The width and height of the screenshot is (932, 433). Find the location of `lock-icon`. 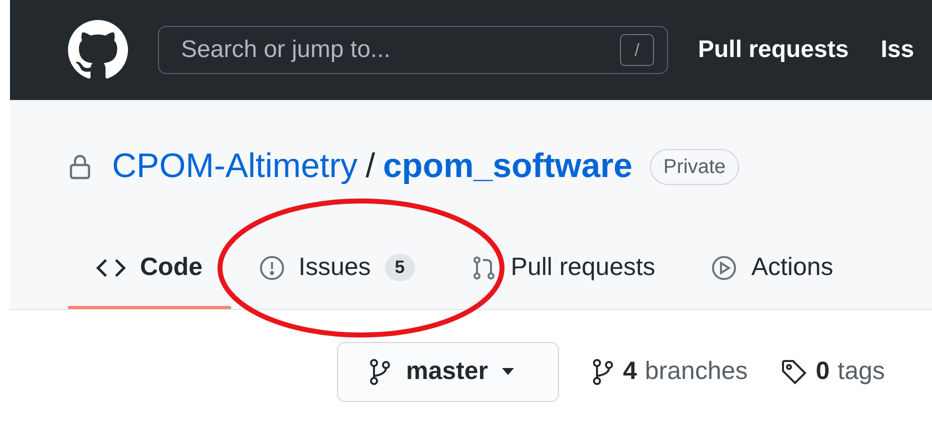

lock-icon is located at coordinates (80, 166).